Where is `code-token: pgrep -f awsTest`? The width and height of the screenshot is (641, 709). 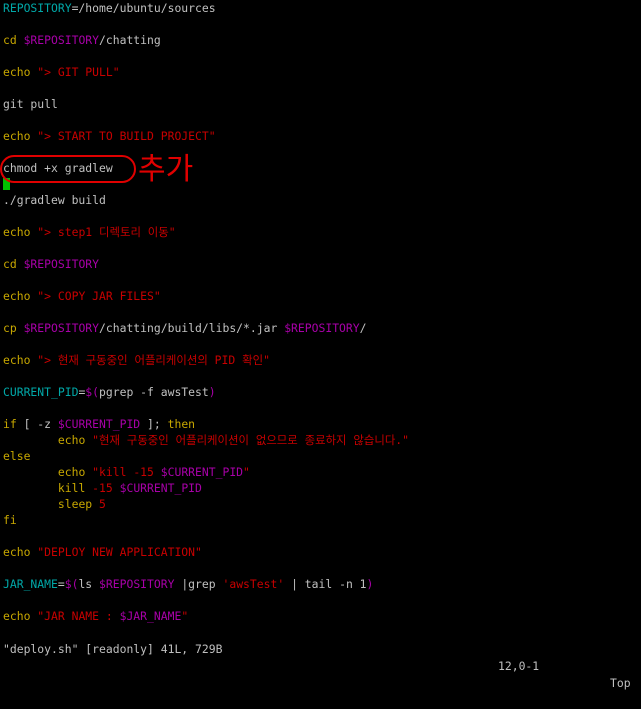 code-token: pgrep -f awsTest is located at coordinates (154, 392).